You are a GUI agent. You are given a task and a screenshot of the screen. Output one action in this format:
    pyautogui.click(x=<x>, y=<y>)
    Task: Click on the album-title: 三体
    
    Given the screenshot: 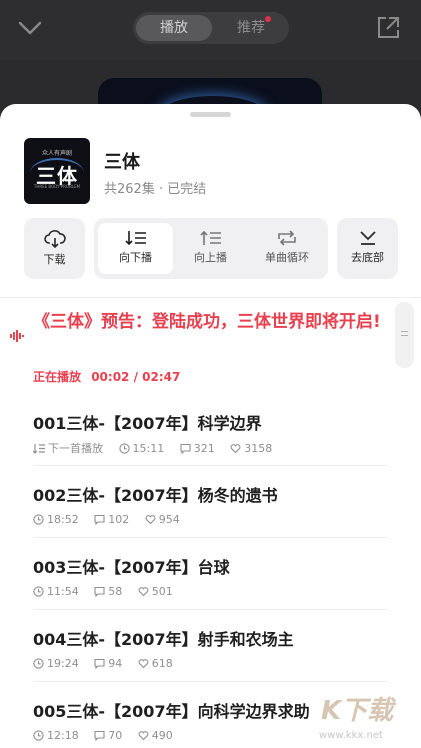 What is the action you would take?
    pyautogui.click(x=122, y=162)
    